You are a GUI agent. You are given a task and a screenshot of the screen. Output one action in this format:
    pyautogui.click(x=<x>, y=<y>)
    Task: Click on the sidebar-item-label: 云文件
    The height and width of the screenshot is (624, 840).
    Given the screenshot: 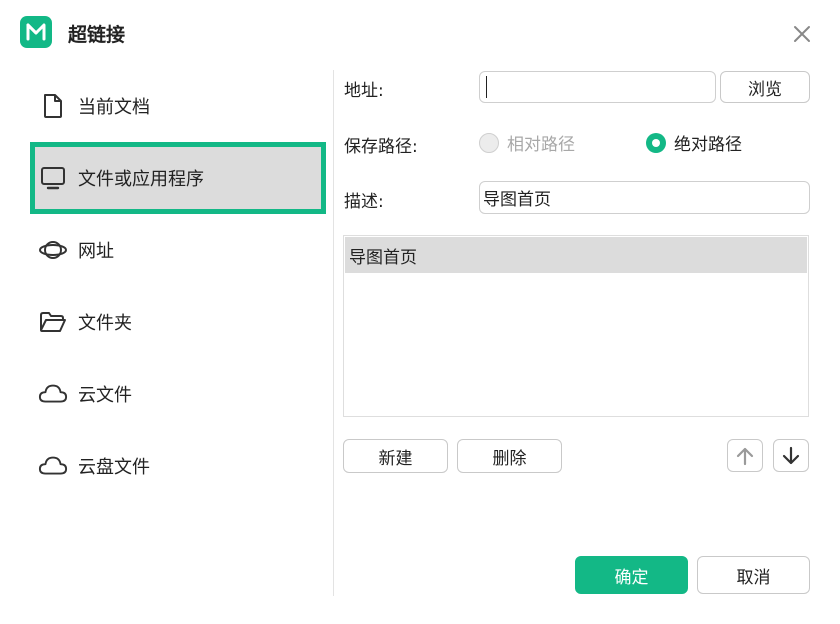 What is the action you would take?
    pyautogui.click(x=105, y=395)
    